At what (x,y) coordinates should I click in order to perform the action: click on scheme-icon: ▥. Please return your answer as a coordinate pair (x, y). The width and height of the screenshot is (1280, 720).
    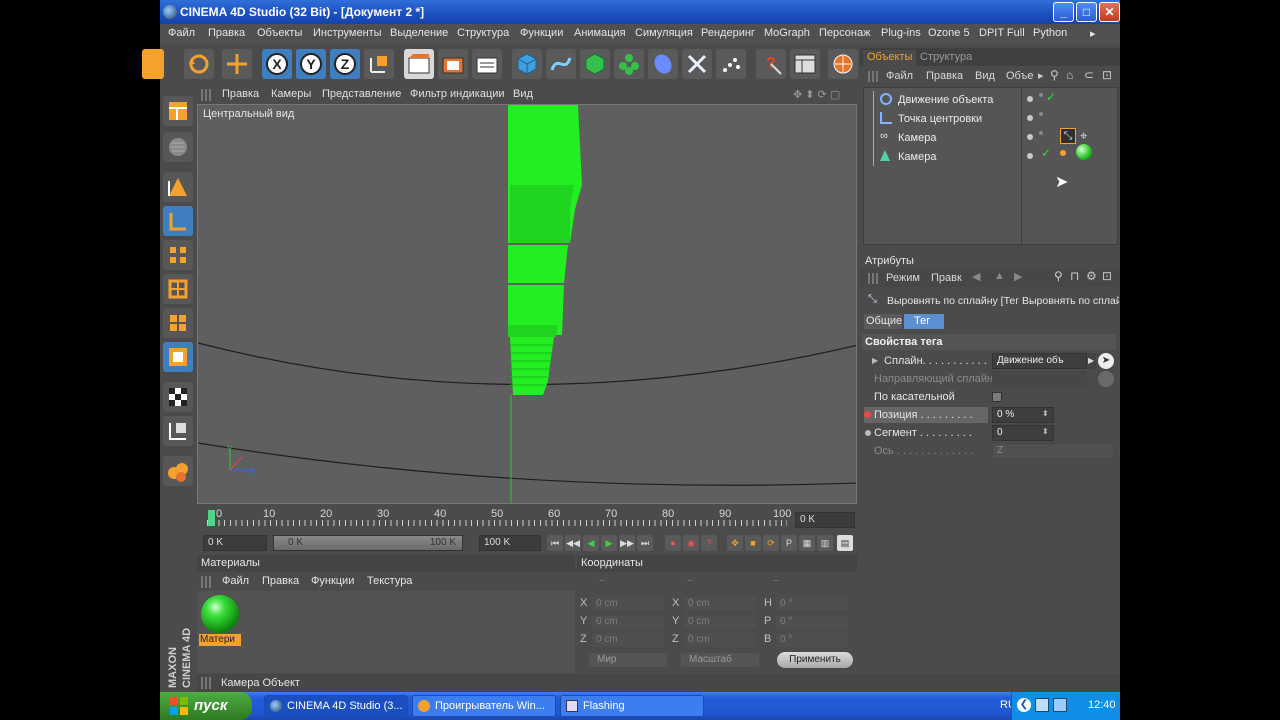
    Looking at the image, I should click on (825, 543).